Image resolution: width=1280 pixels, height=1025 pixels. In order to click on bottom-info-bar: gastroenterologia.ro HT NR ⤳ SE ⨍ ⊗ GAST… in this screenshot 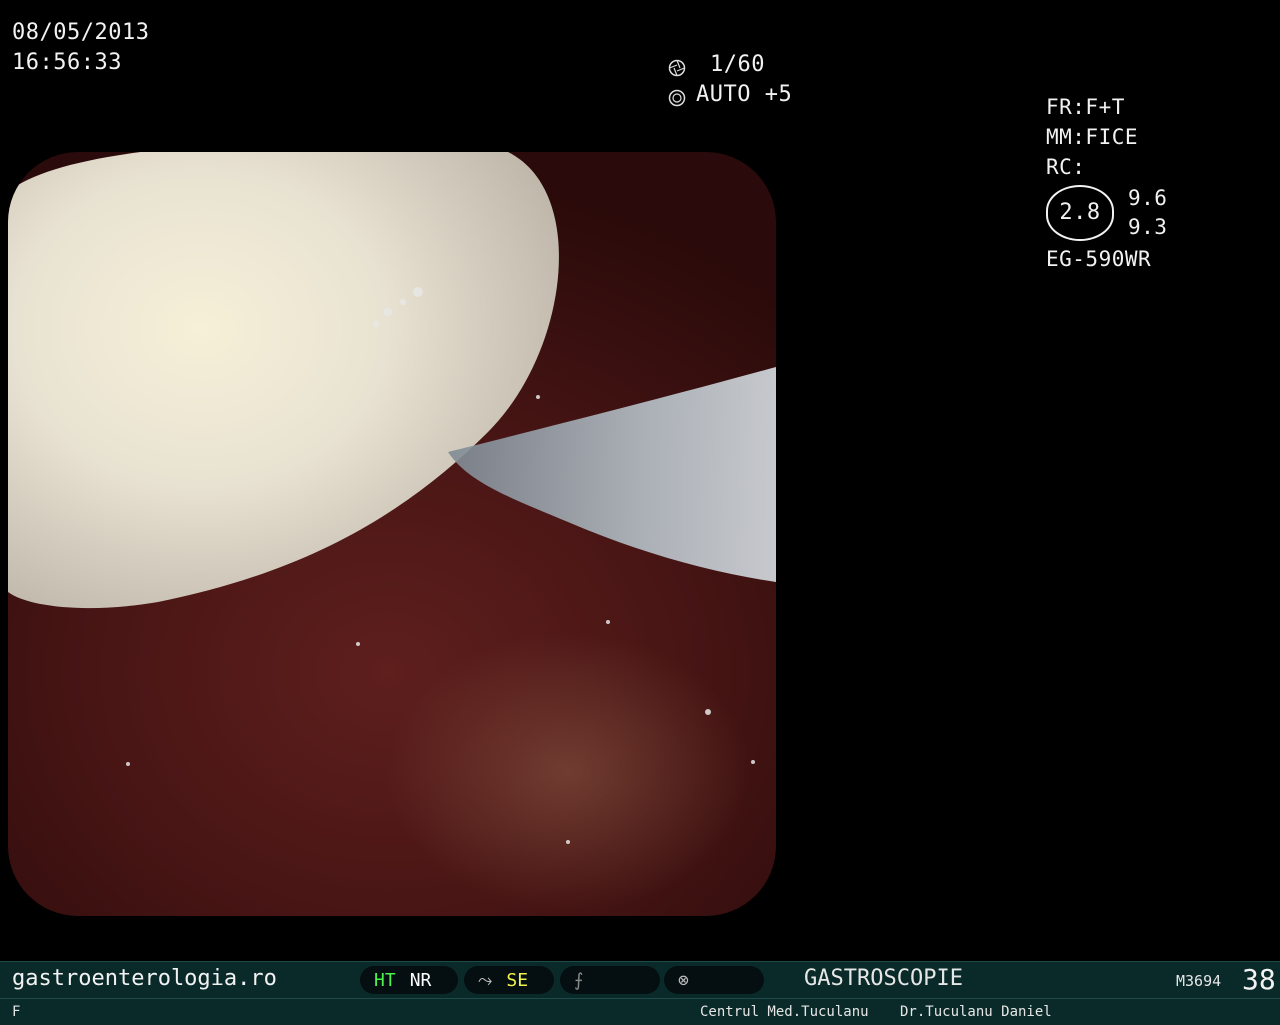, I will do `click(640, 979)`.